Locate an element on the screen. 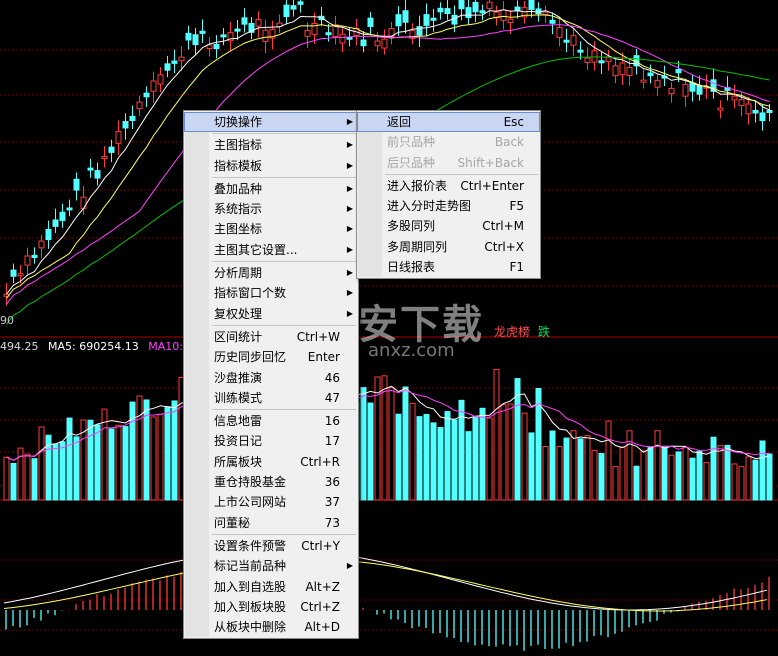  menu-item-shortcut: 46 is located at coordinates (332, 377).